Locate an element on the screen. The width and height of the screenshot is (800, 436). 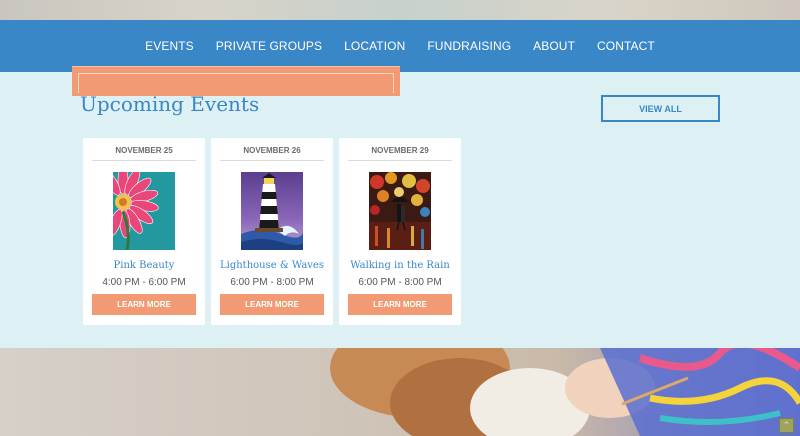
event-title: Walking in the Rain is located at coordinates (400, 265).